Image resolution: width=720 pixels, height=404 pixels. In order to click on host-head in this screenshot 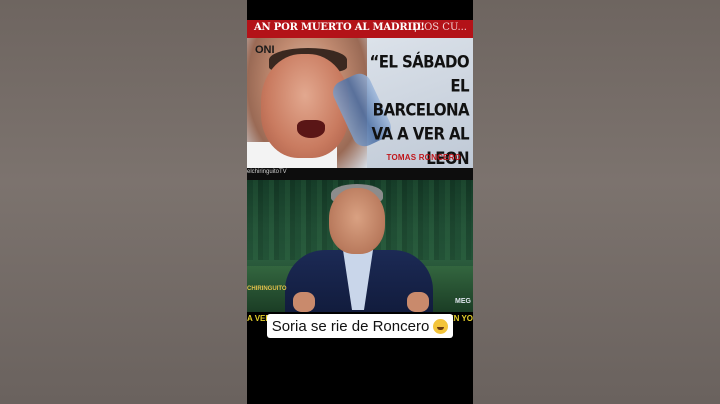, I will do `click(357, 221)`.